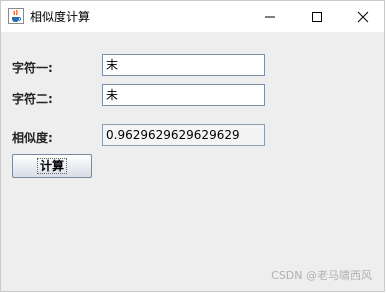 The width and height of the screenshot is (386, 293). I want to click on close-button, so click(363, 16).